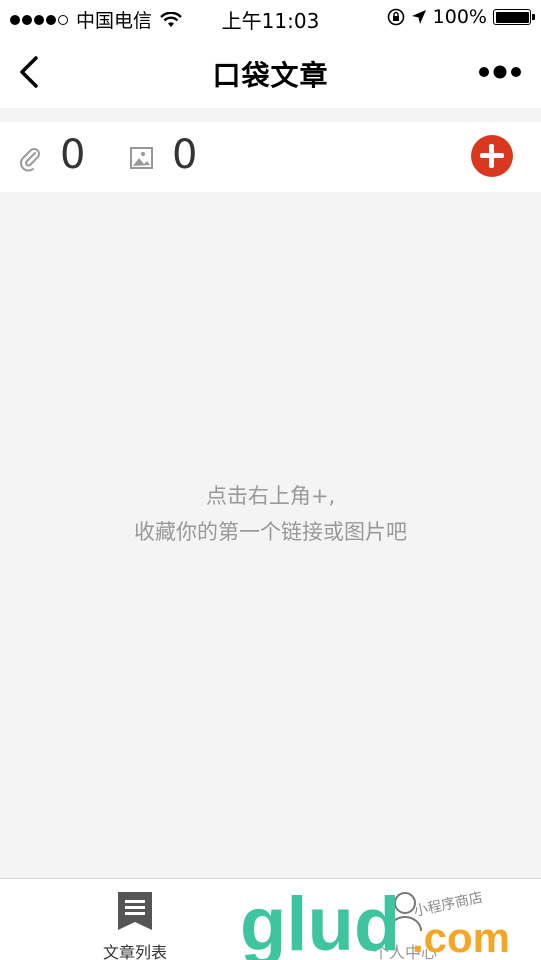 Image resolution: width=541 pixels, height=960 pixels. I want to click on links-count: 0, so click(73, 155).